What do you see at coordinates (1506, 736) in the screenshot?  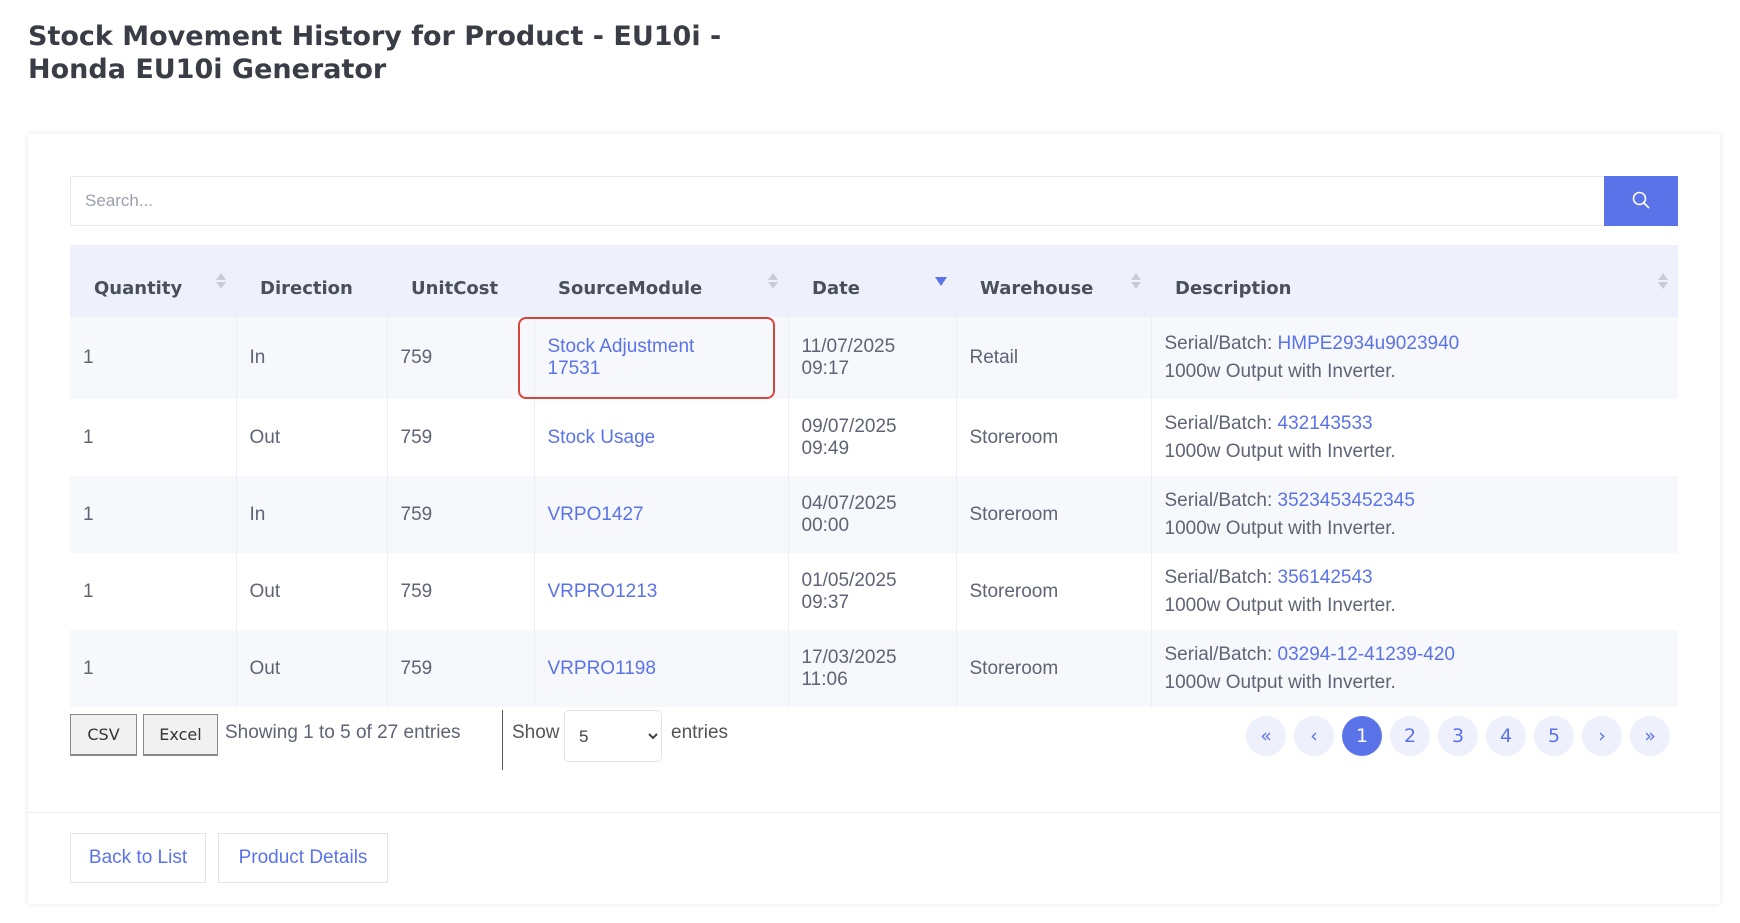 I see `page-button-4: 4` at bounding box center [1506, 736].